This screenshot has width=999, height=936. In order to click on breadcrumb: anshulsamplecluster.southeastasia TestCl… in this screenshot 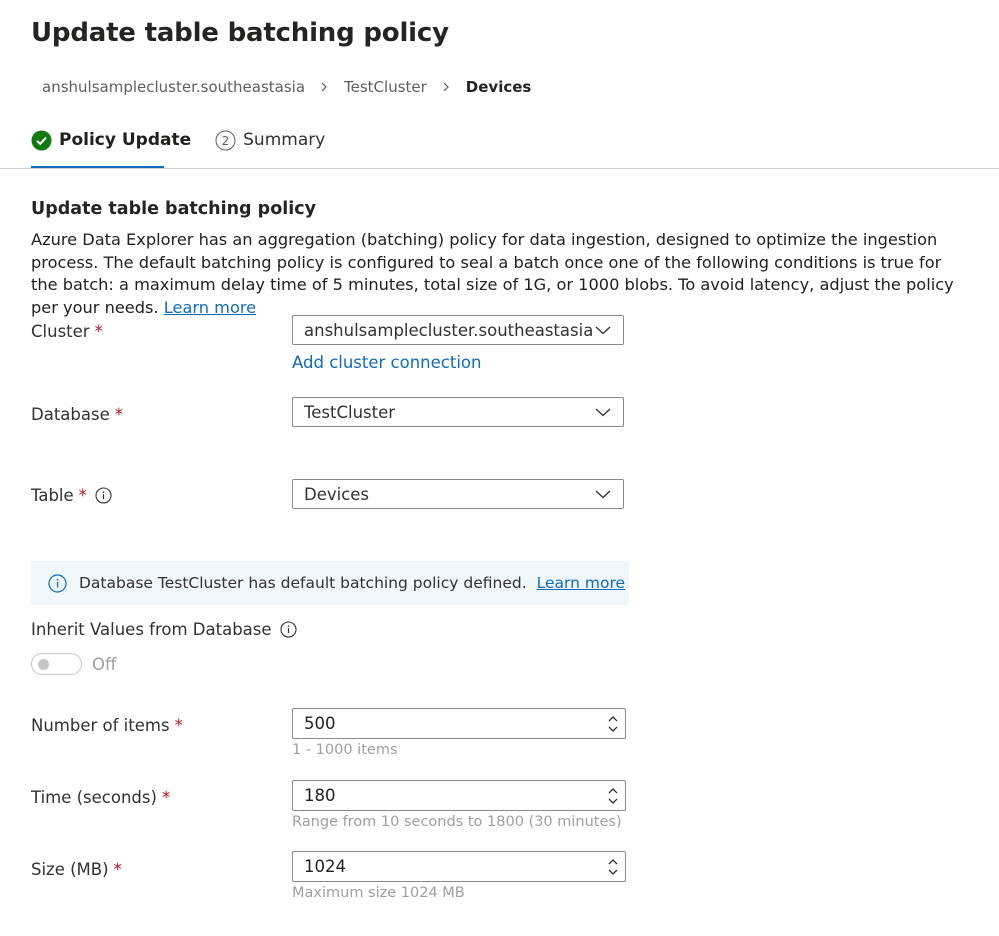, I will do `click(286, 87)`.